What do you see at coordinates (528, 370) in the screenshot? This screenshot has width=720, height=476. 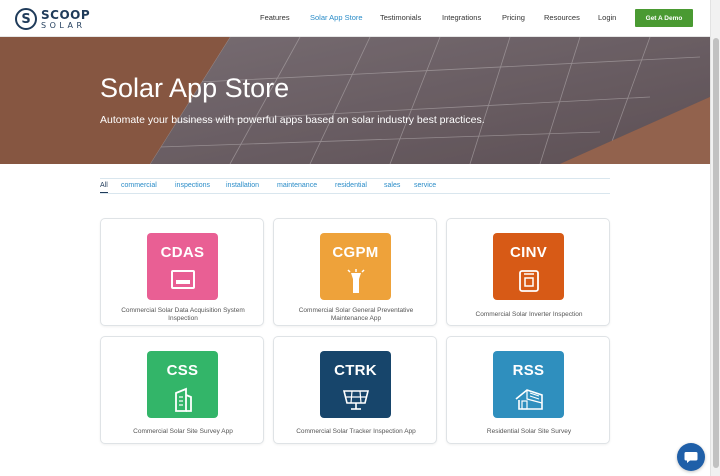 I see `app-code: RSS` at bounding box center [528, 370].